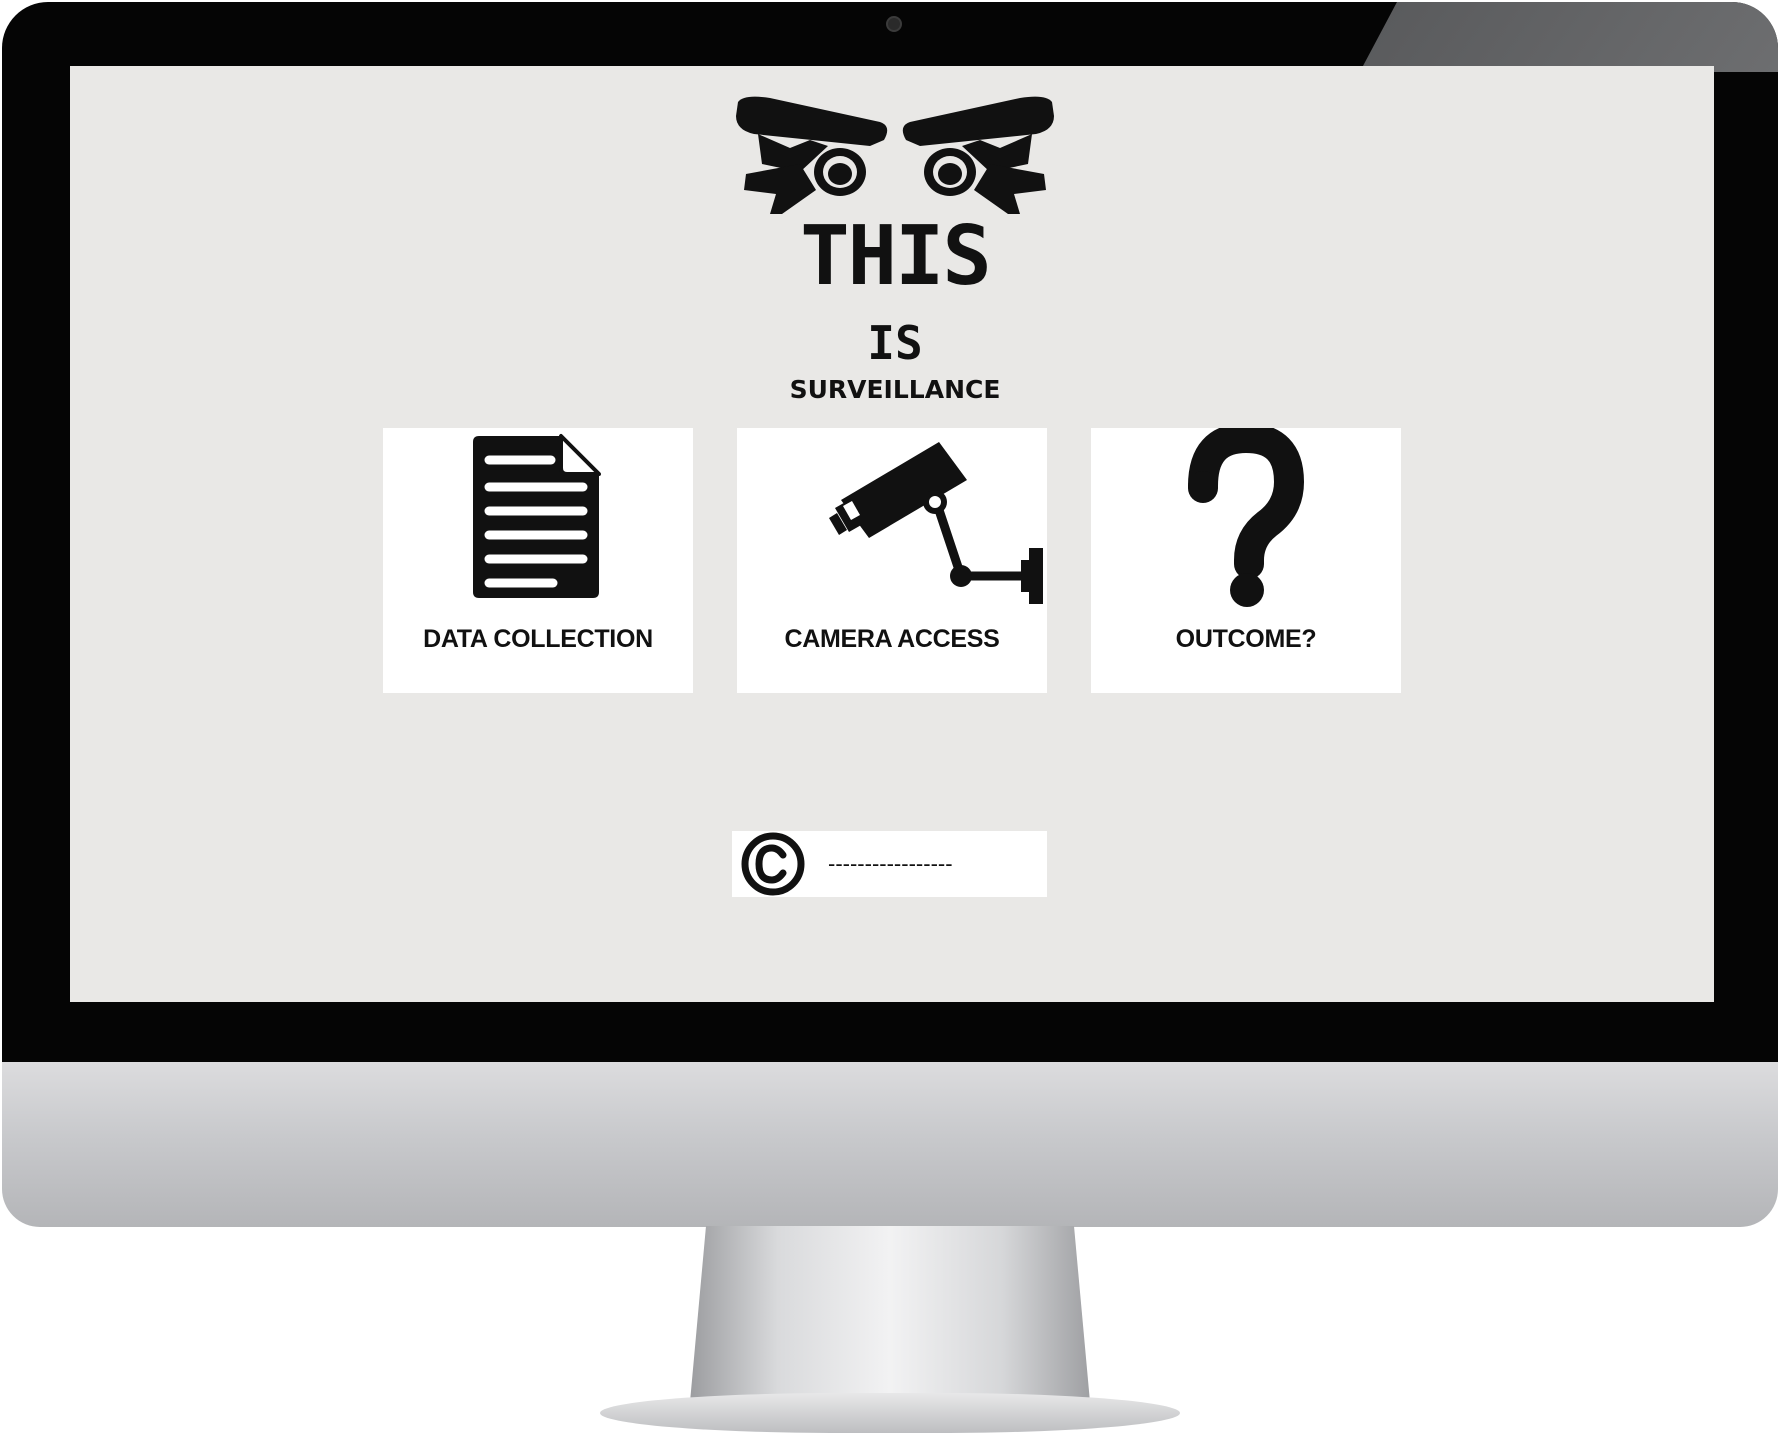 This screenshot has height=1445, width=1780. I want to click on tile-label: CAMERA ACCESS, so click(892, 639).